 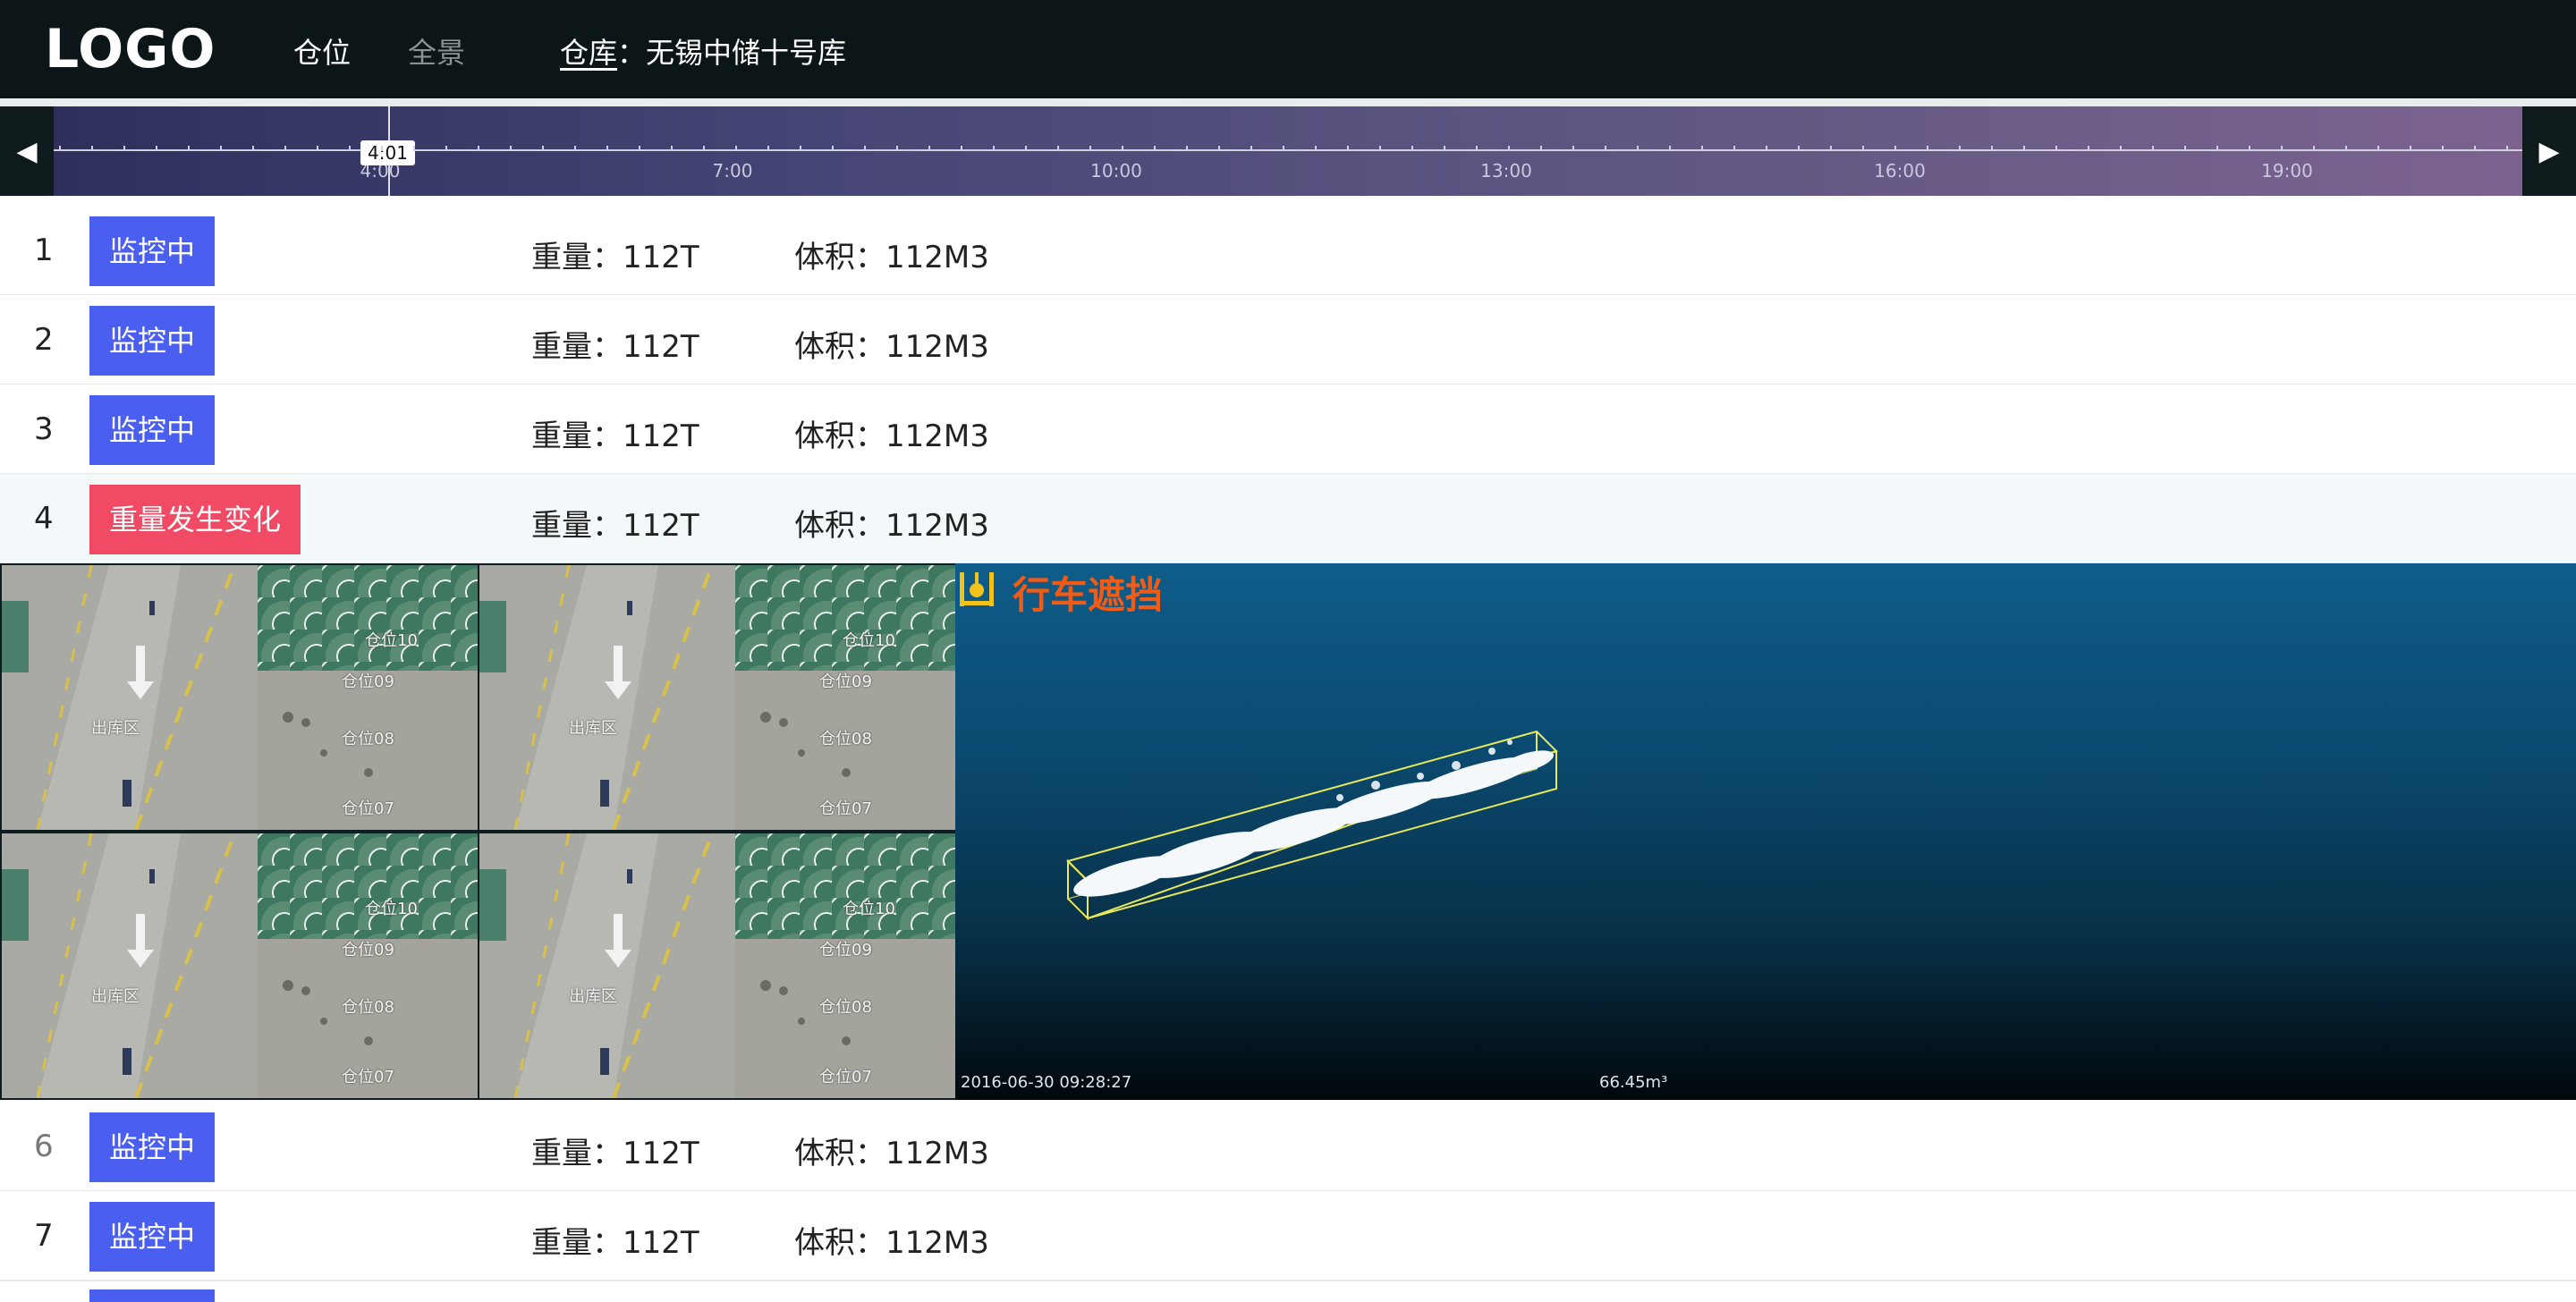 What do you see at coordinates (44, 519) in the screenshot?
I see `row-number: 4` at bounding box center [44, 519].